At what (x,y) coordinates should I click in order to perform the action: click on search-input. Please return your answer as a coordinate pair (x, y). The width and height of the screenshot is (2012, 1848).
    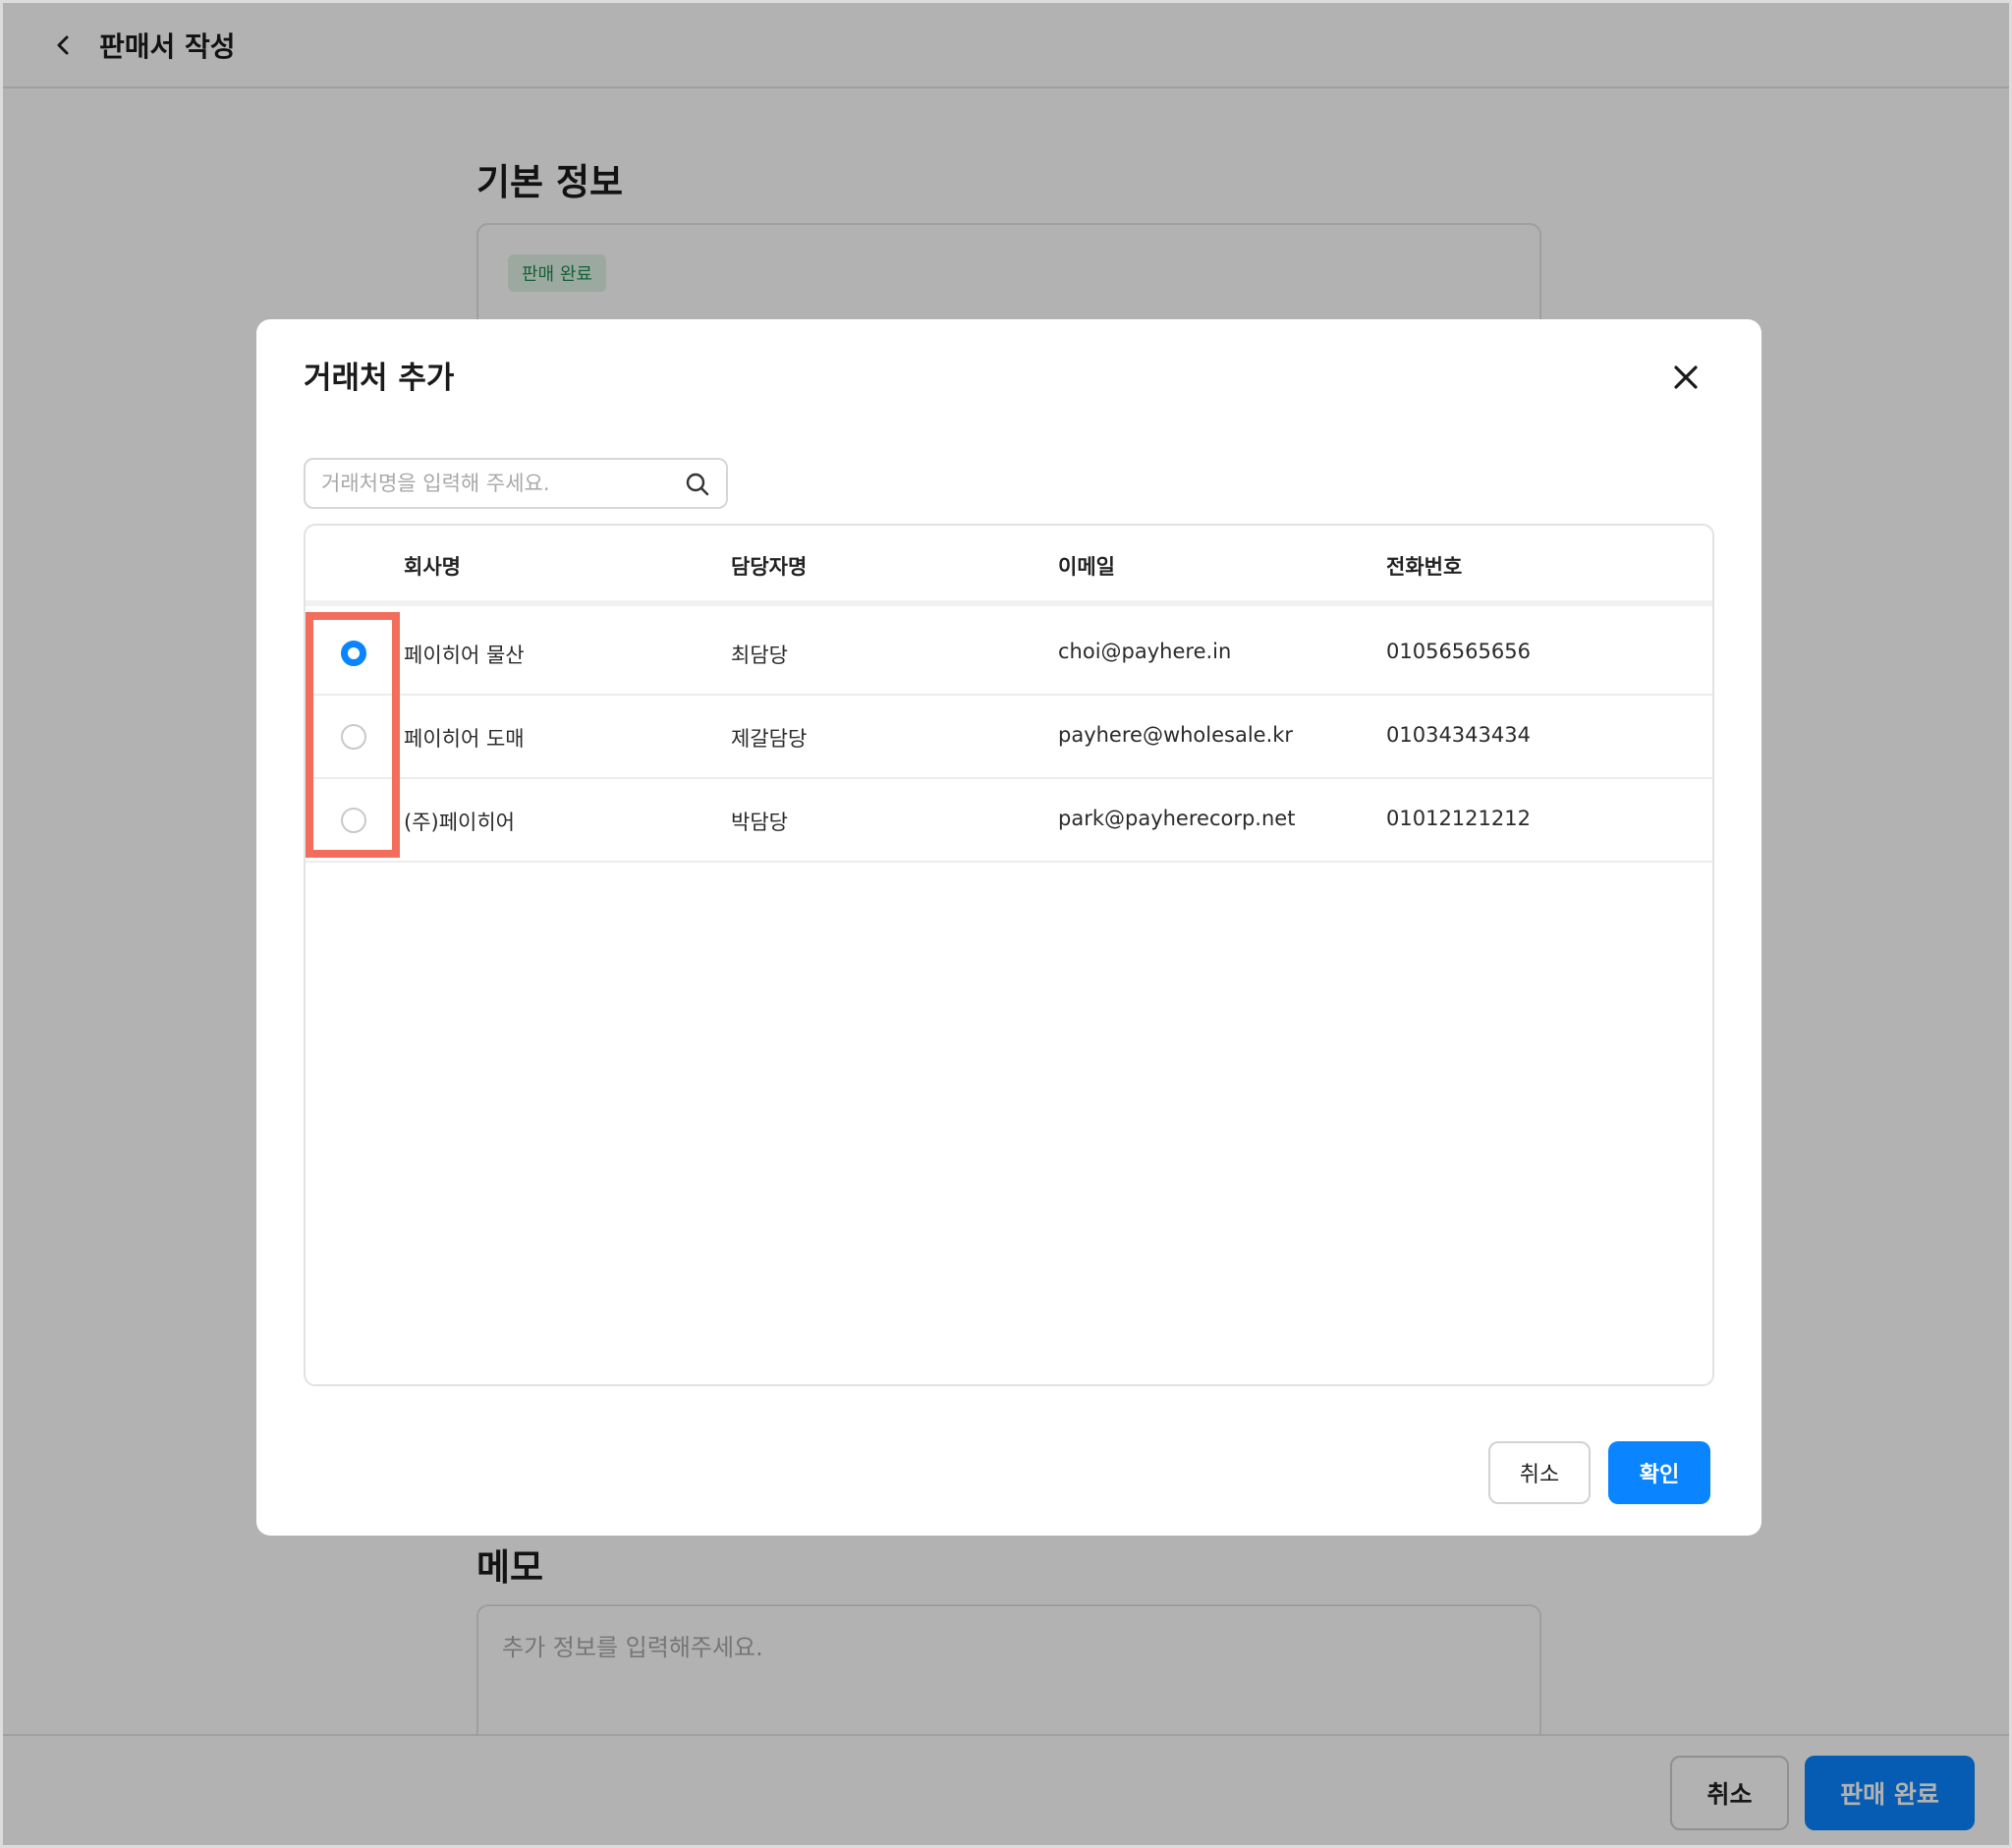
    Looking at the image, I should click on (498, 483).